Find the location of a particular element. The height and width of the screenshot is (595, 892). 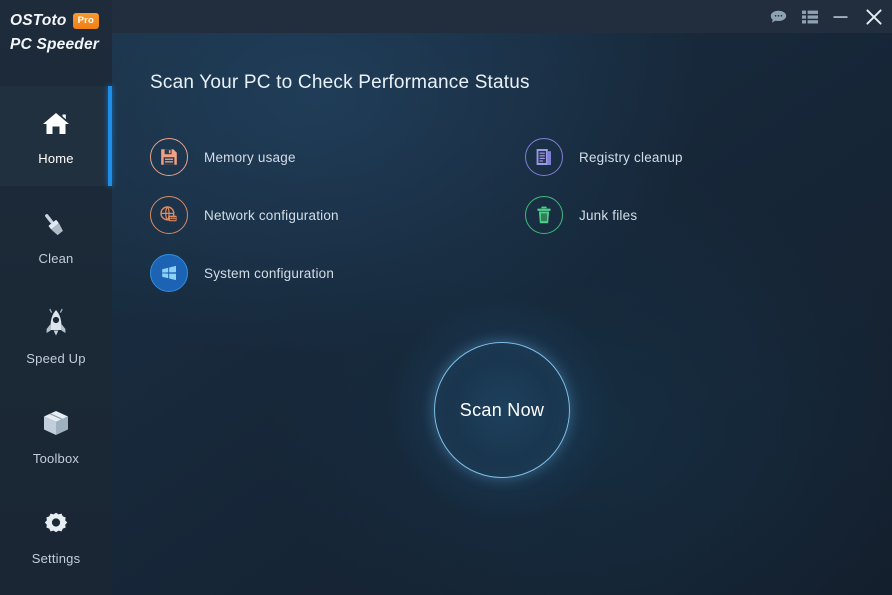

app-logo: OSToto Pro PC Speeder is located at coordinates (56, 43).